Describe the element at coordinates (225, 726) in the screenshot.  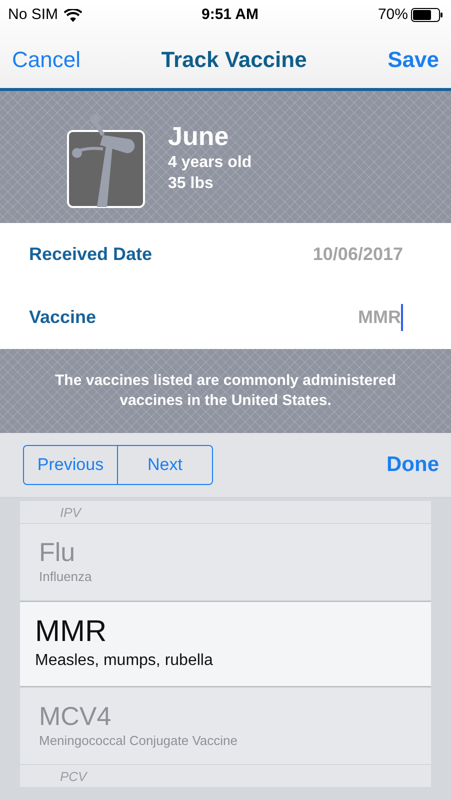
I see `picker-option: MCV4 Meningococcal Conjugate Vaccine` at that location.